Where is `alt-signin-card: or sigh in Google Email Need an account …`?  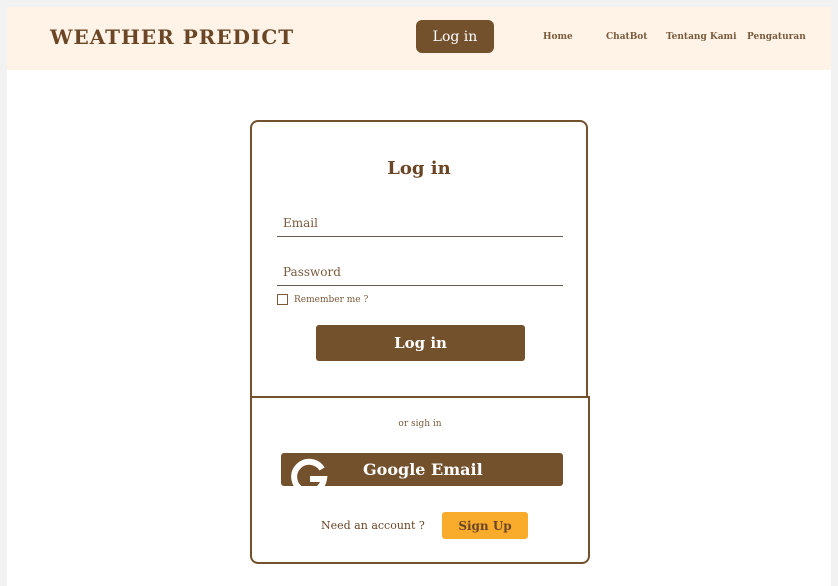 alt-signin-card: or sigh in Google Email Need an account … is located at coordinates (420, 480).